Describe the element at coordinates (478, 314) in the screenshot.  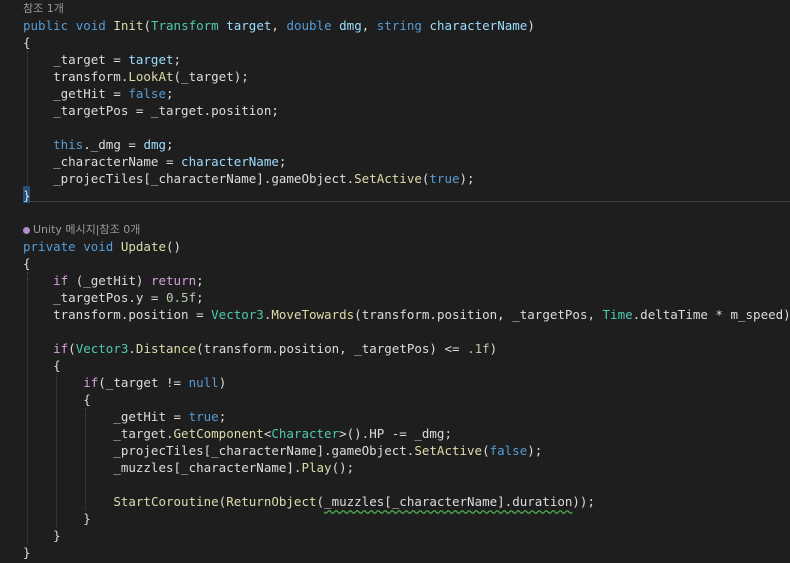
I see `code-token: (transform.position, _targetPos,` at that location.